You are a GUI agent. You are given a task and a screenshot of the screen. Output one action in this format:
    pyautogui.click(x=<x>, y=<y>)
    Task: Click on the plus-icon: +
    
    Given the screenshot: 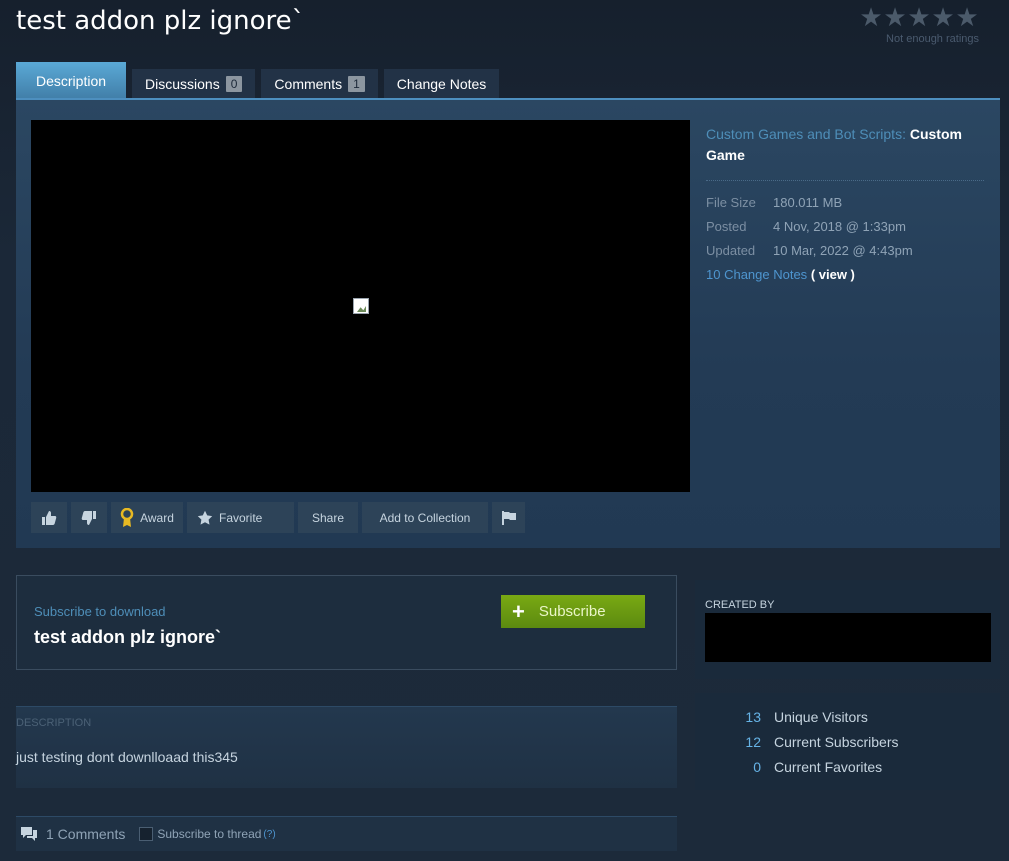 What is the action you would take?
    pyautogui.click(x=518, y=611)
    